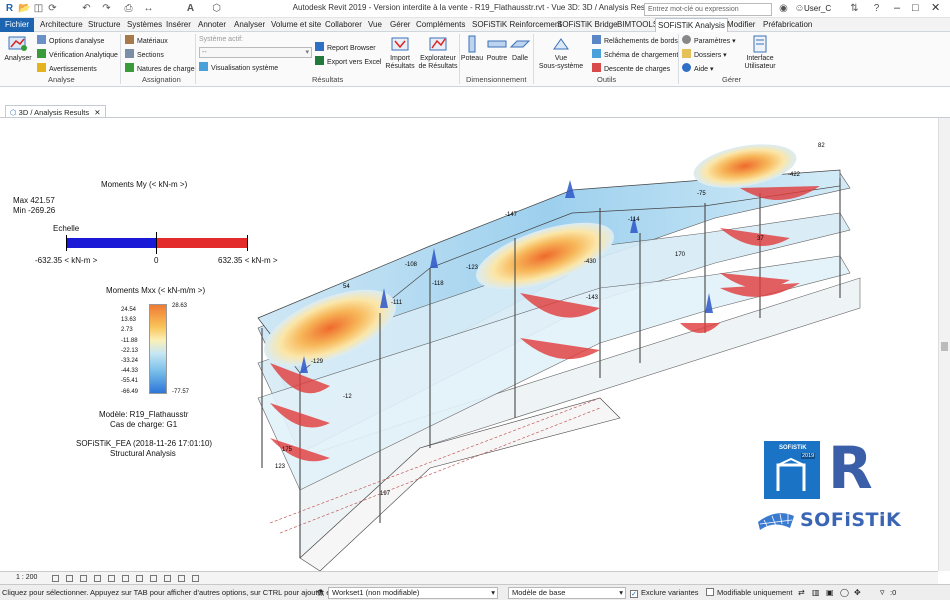 The width and height of the screenshot is (950, 600). I want to click on subsystem-view-button: Vue Sous-système, so click(561, 53).